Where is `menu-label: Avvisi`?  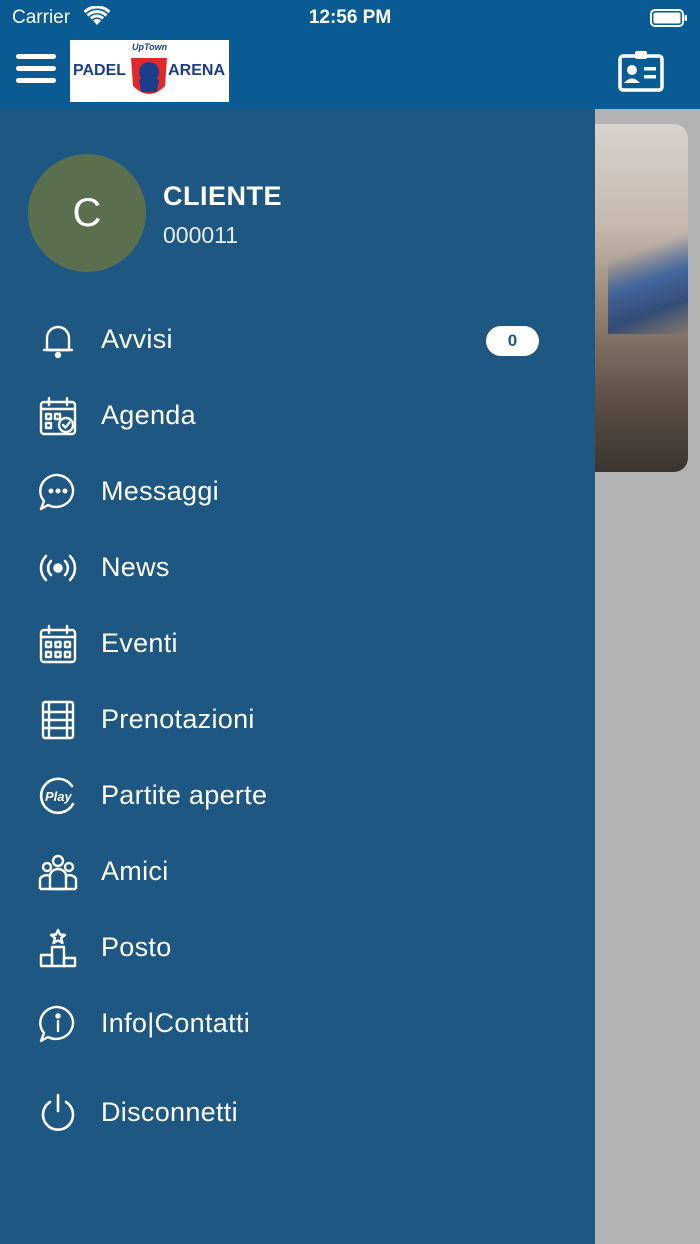
menu-label: Avvisi is located at coordinates (137, 339).